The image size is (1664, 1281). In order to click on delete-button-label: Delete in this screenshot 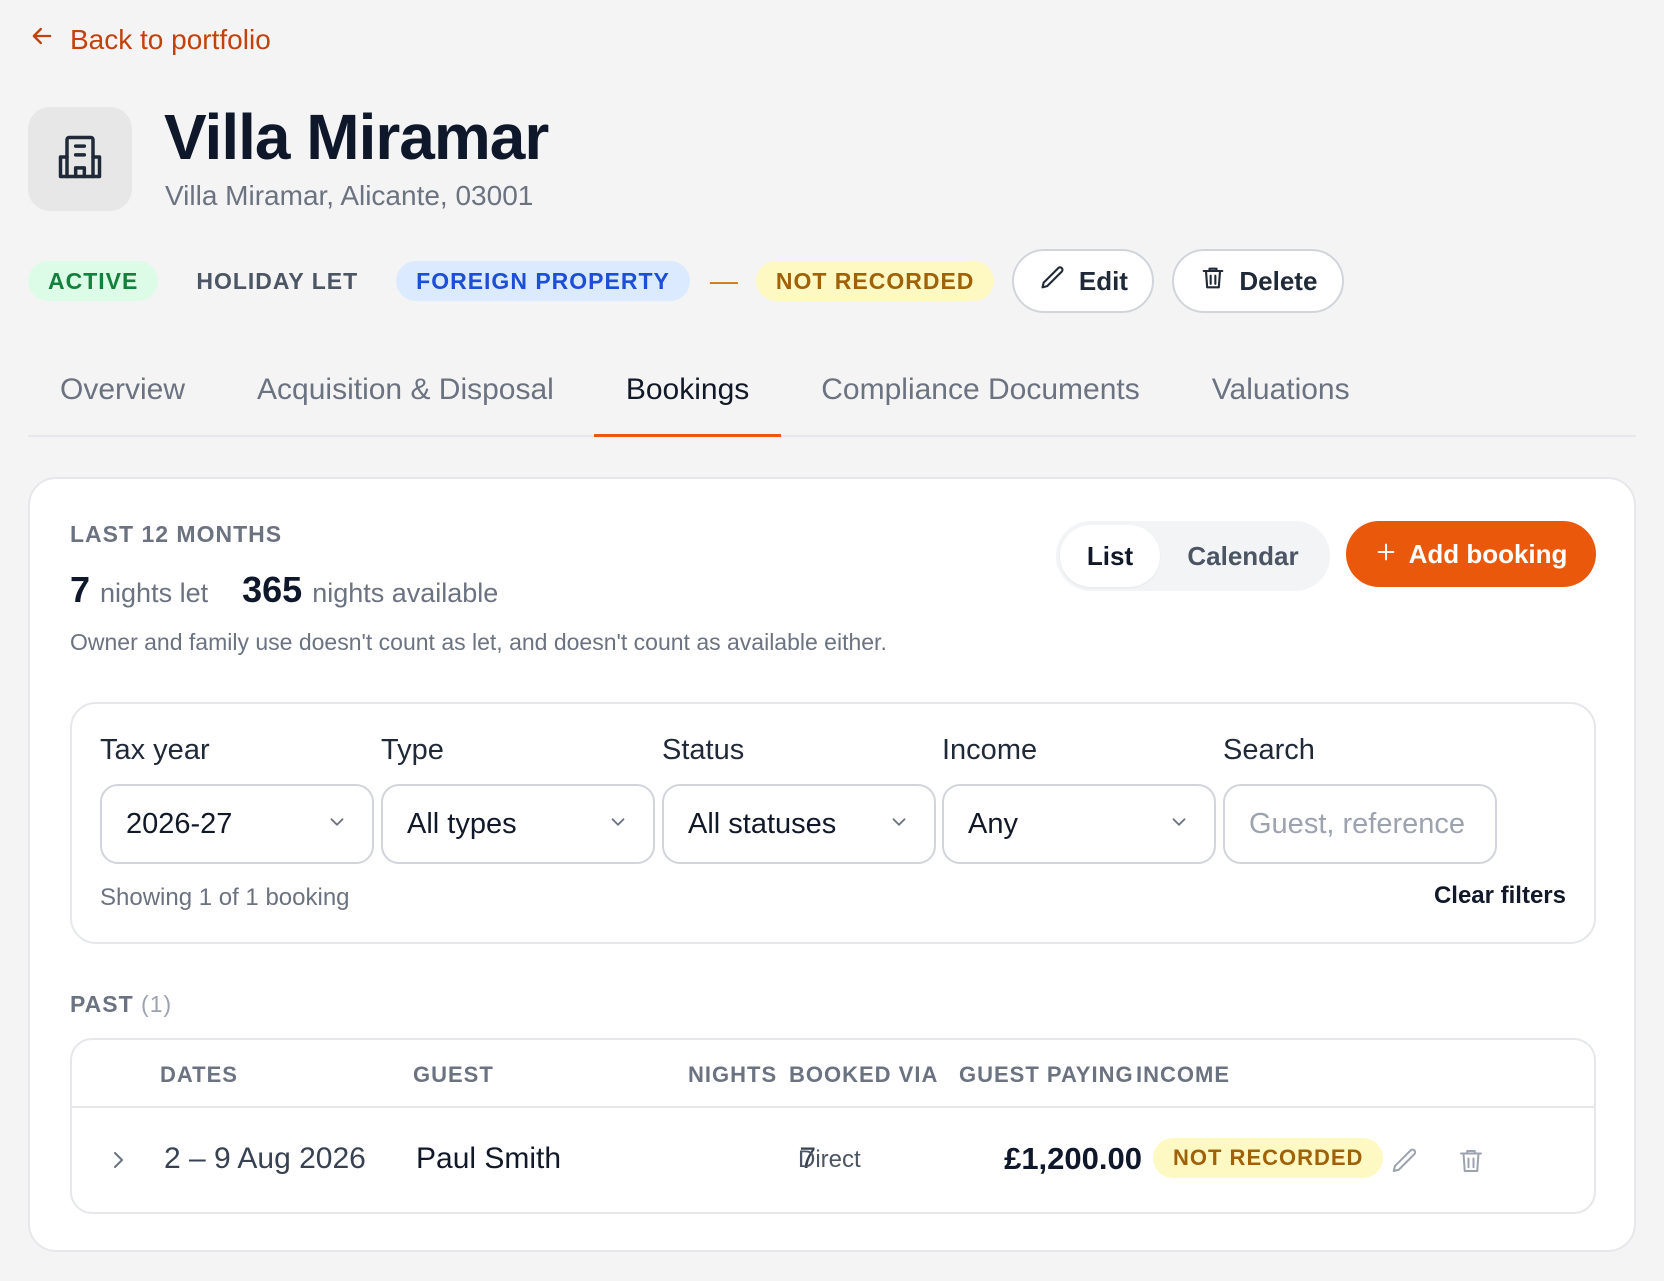, I will do `click(1278, 280)`.